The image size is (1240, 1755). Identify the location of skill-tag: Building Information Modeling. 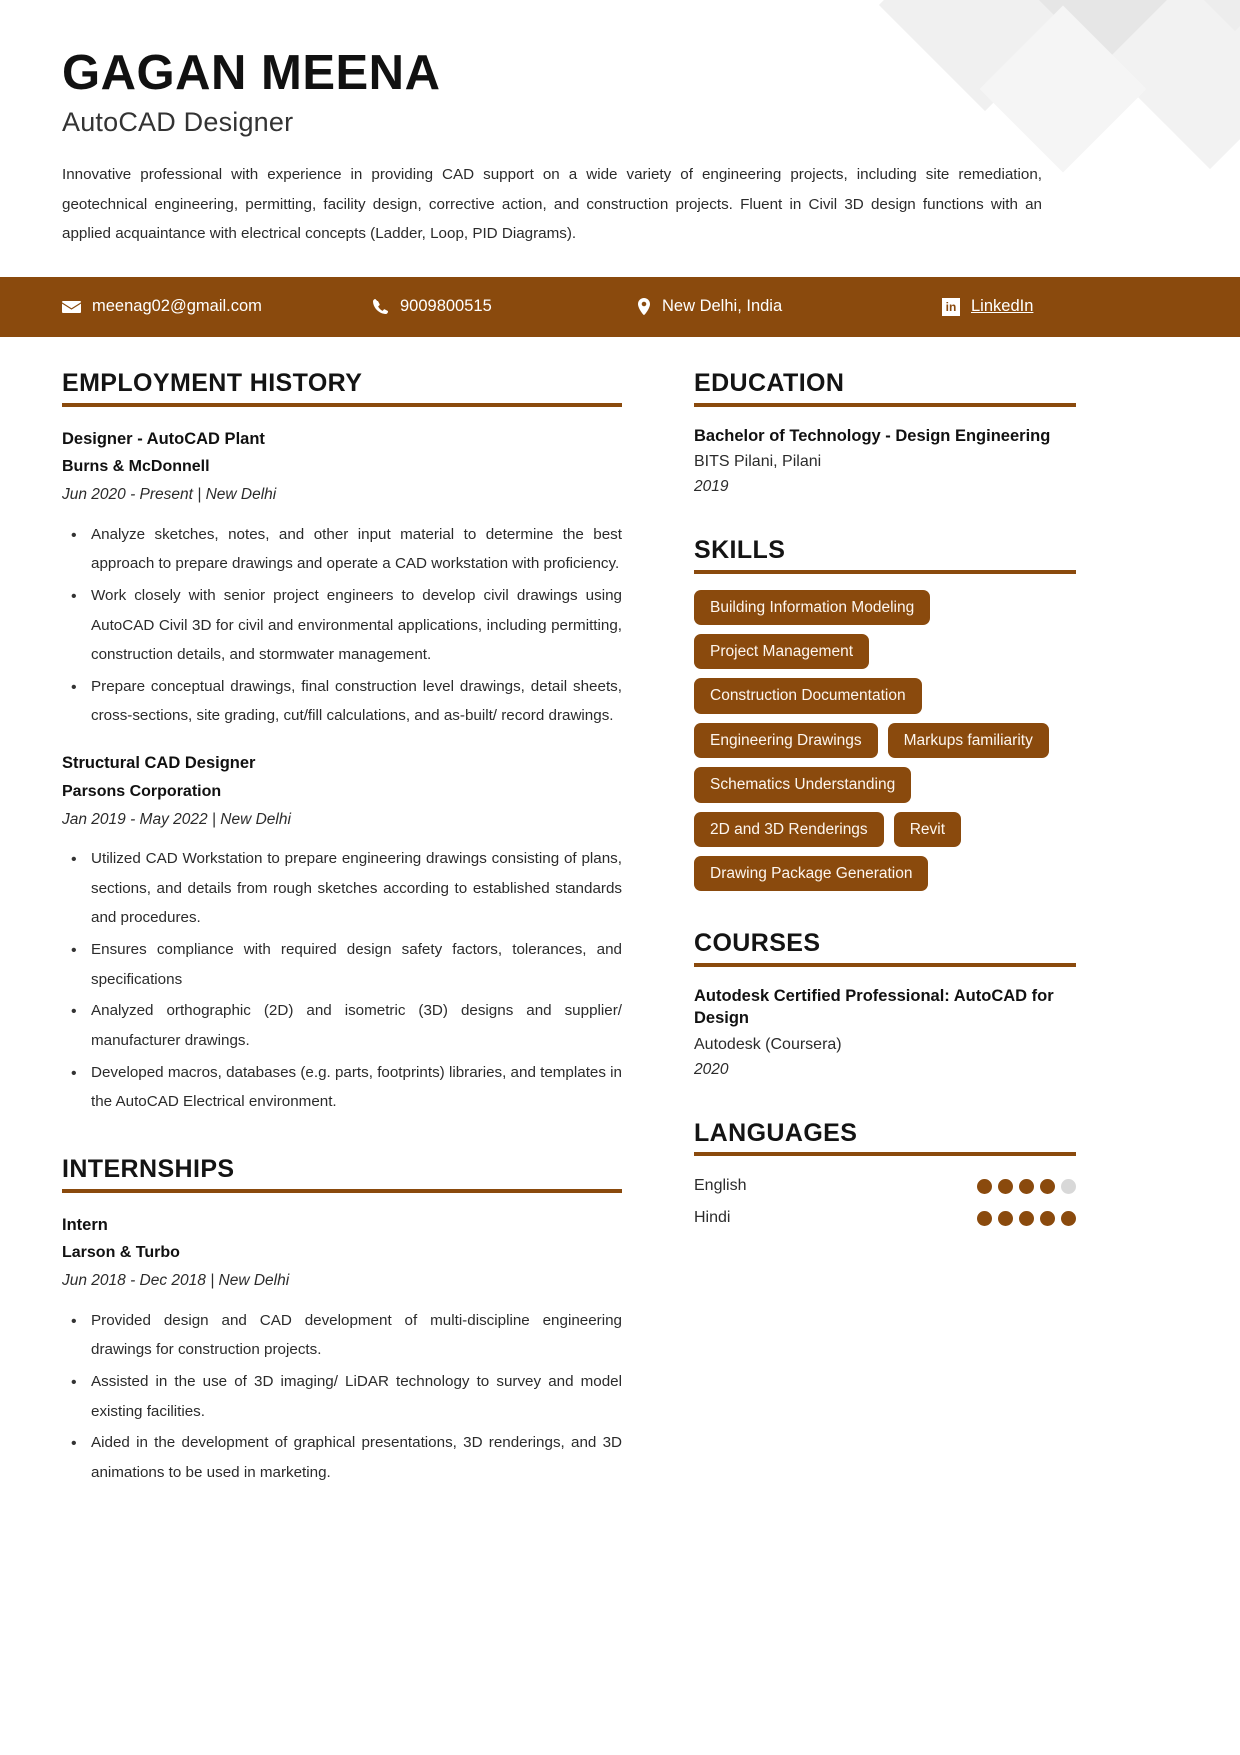
(812, 607).